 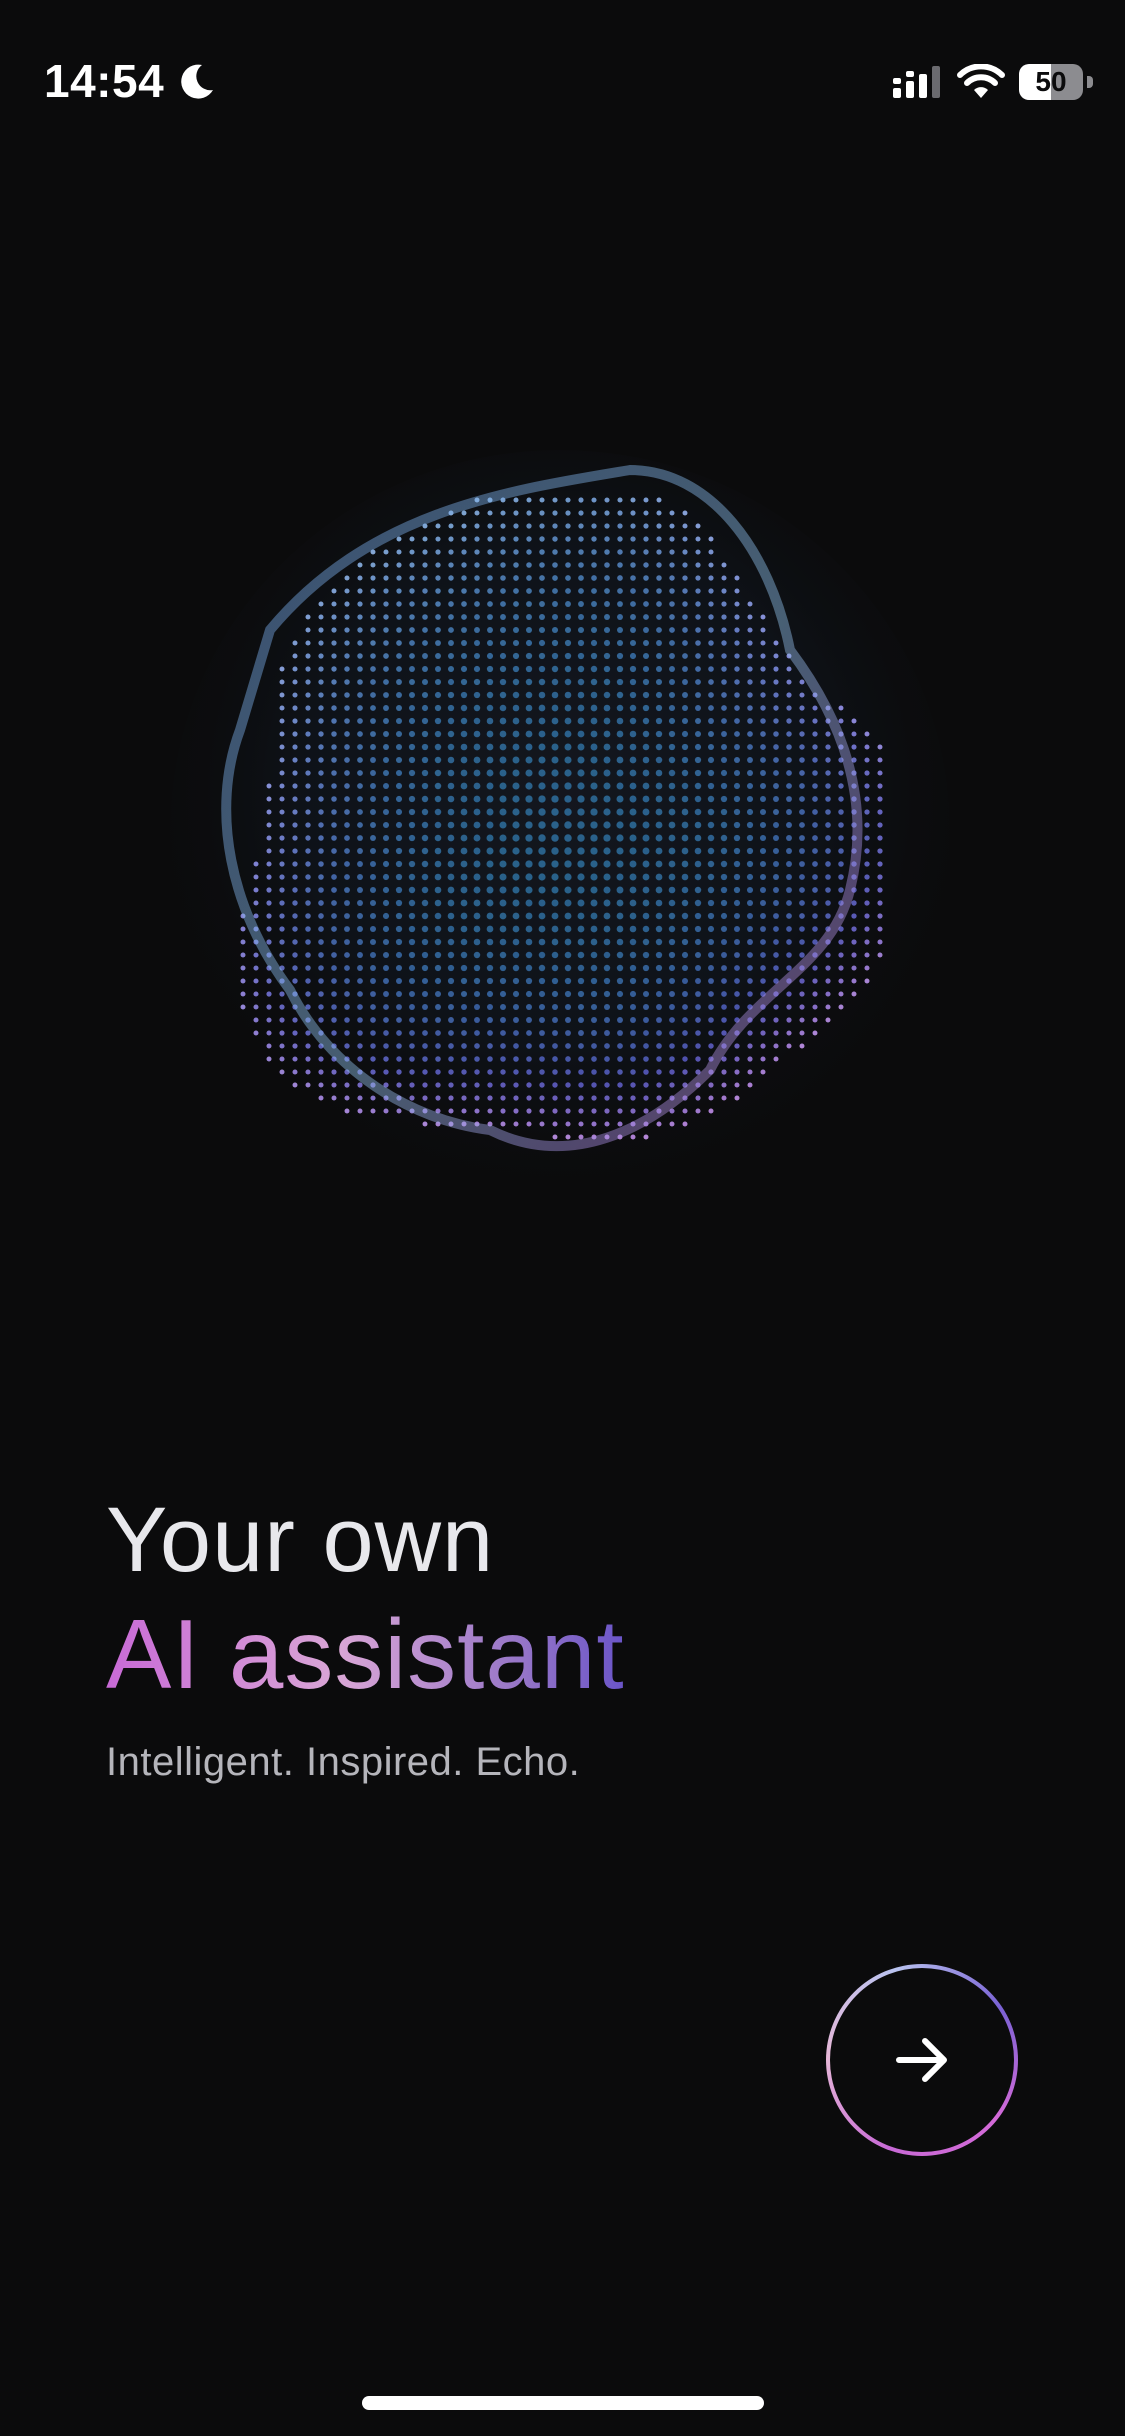 I want to click on home-indicator, so click(x=563, y=2403).